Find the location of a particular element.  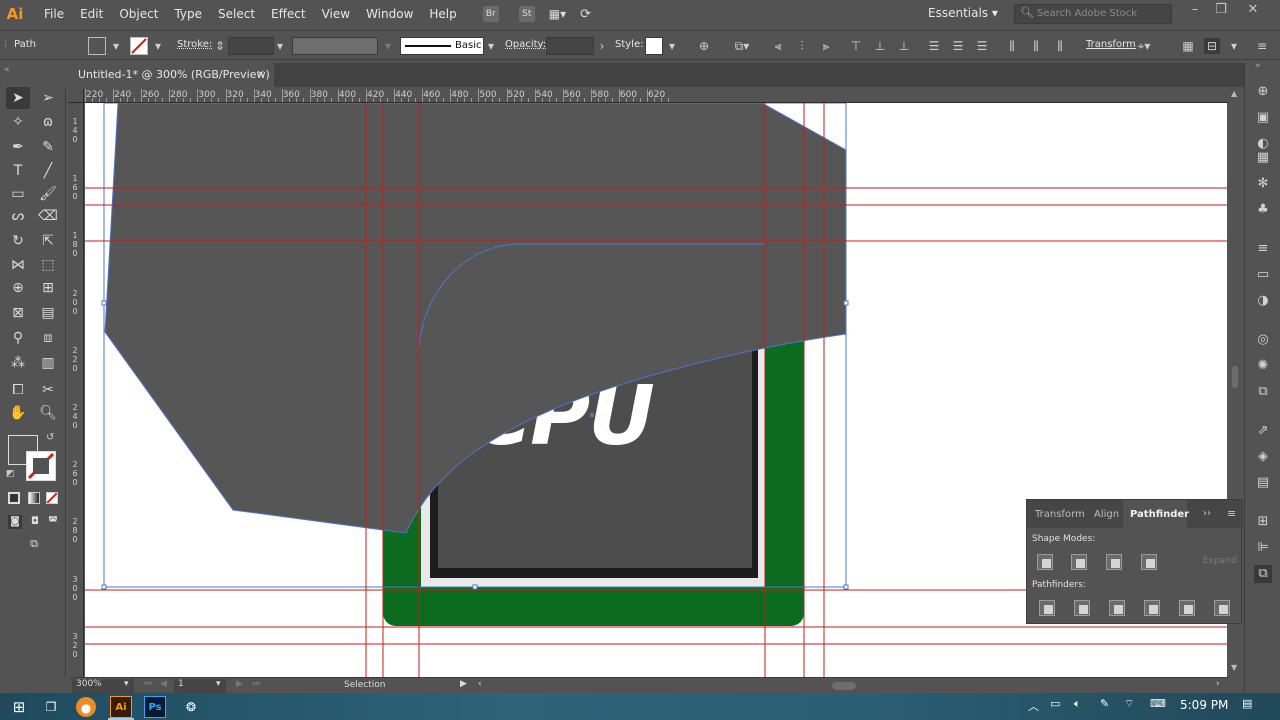

artboard-tool-icon: ⧠ is located at coordinates (18, 390).